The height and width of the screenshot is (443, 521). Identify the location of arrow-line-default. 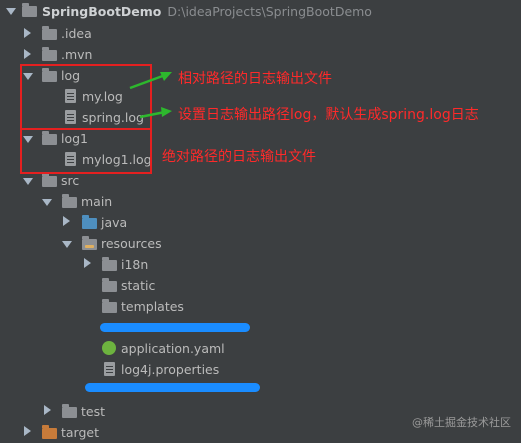
(152, 114).